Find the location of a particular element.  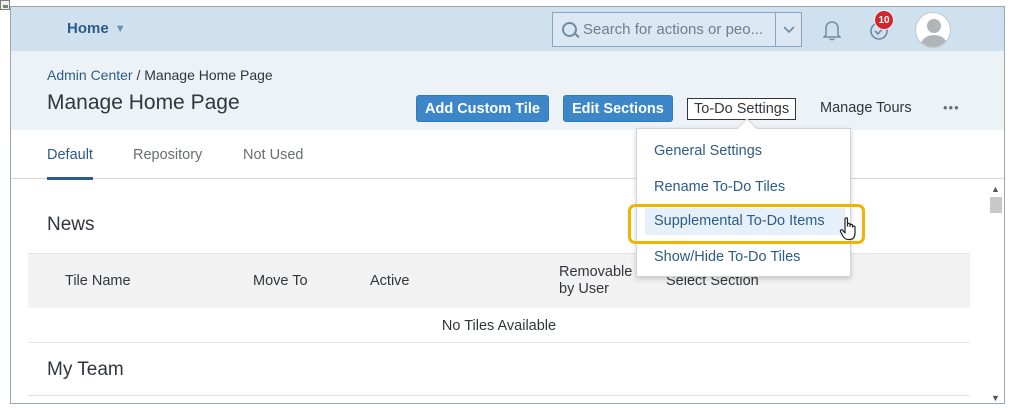

bell-icon is located at coordinates (832, 30).